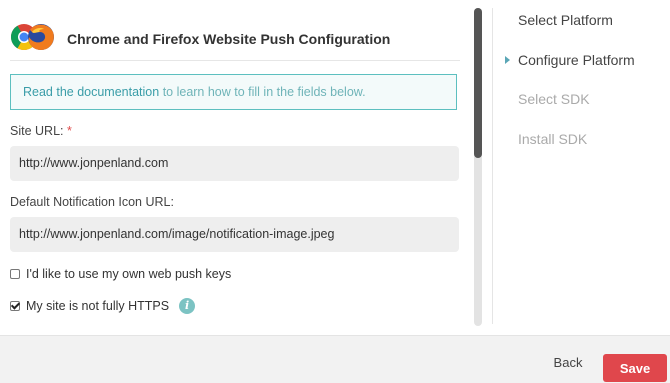 The image size is (670, 383). I want to click on own-keys-label: I'd like to use my own web push keys, so click(129, 274).